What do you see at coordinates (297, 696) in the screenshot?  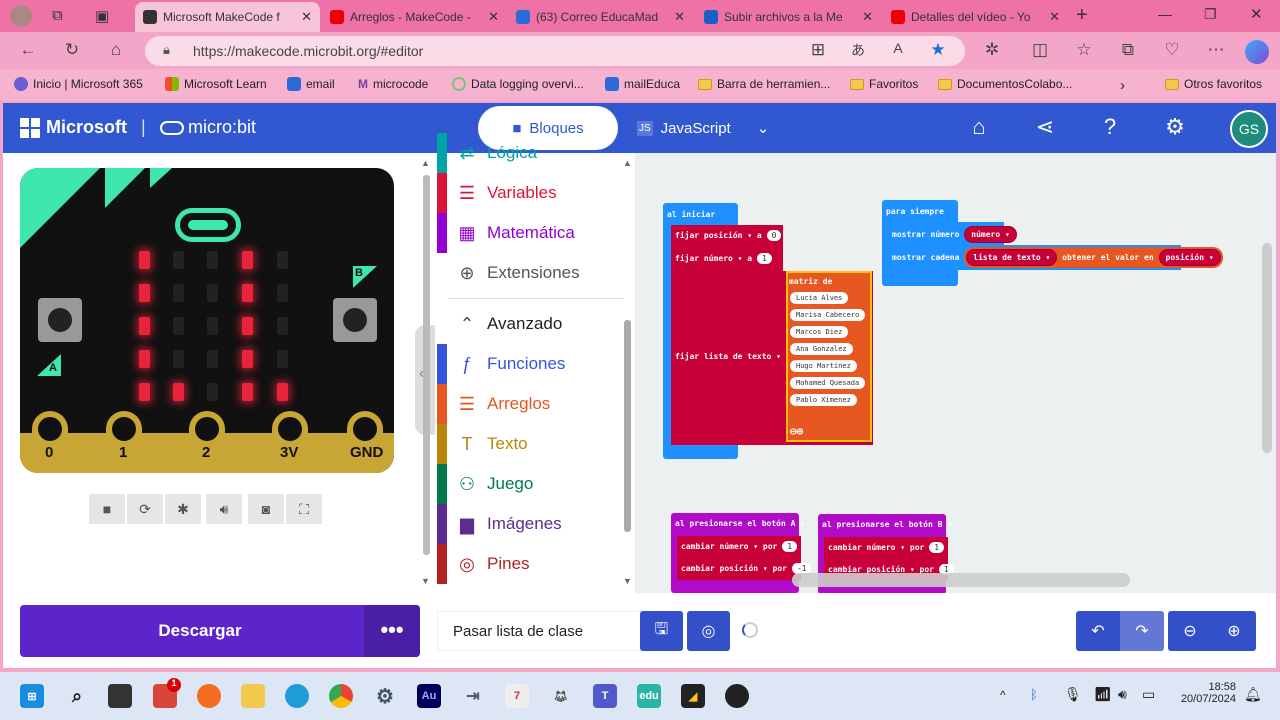 I see `edge-icon` at bounding box center [297, 696].